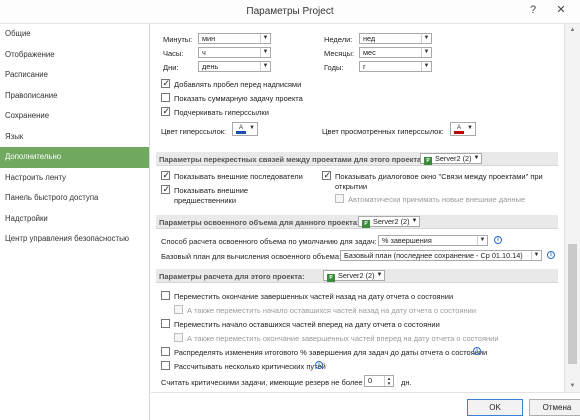  What do you see at coordinates (171, 67) in the screenshot?
I see `days-label: Дни:` at bounding box center [171, 67].